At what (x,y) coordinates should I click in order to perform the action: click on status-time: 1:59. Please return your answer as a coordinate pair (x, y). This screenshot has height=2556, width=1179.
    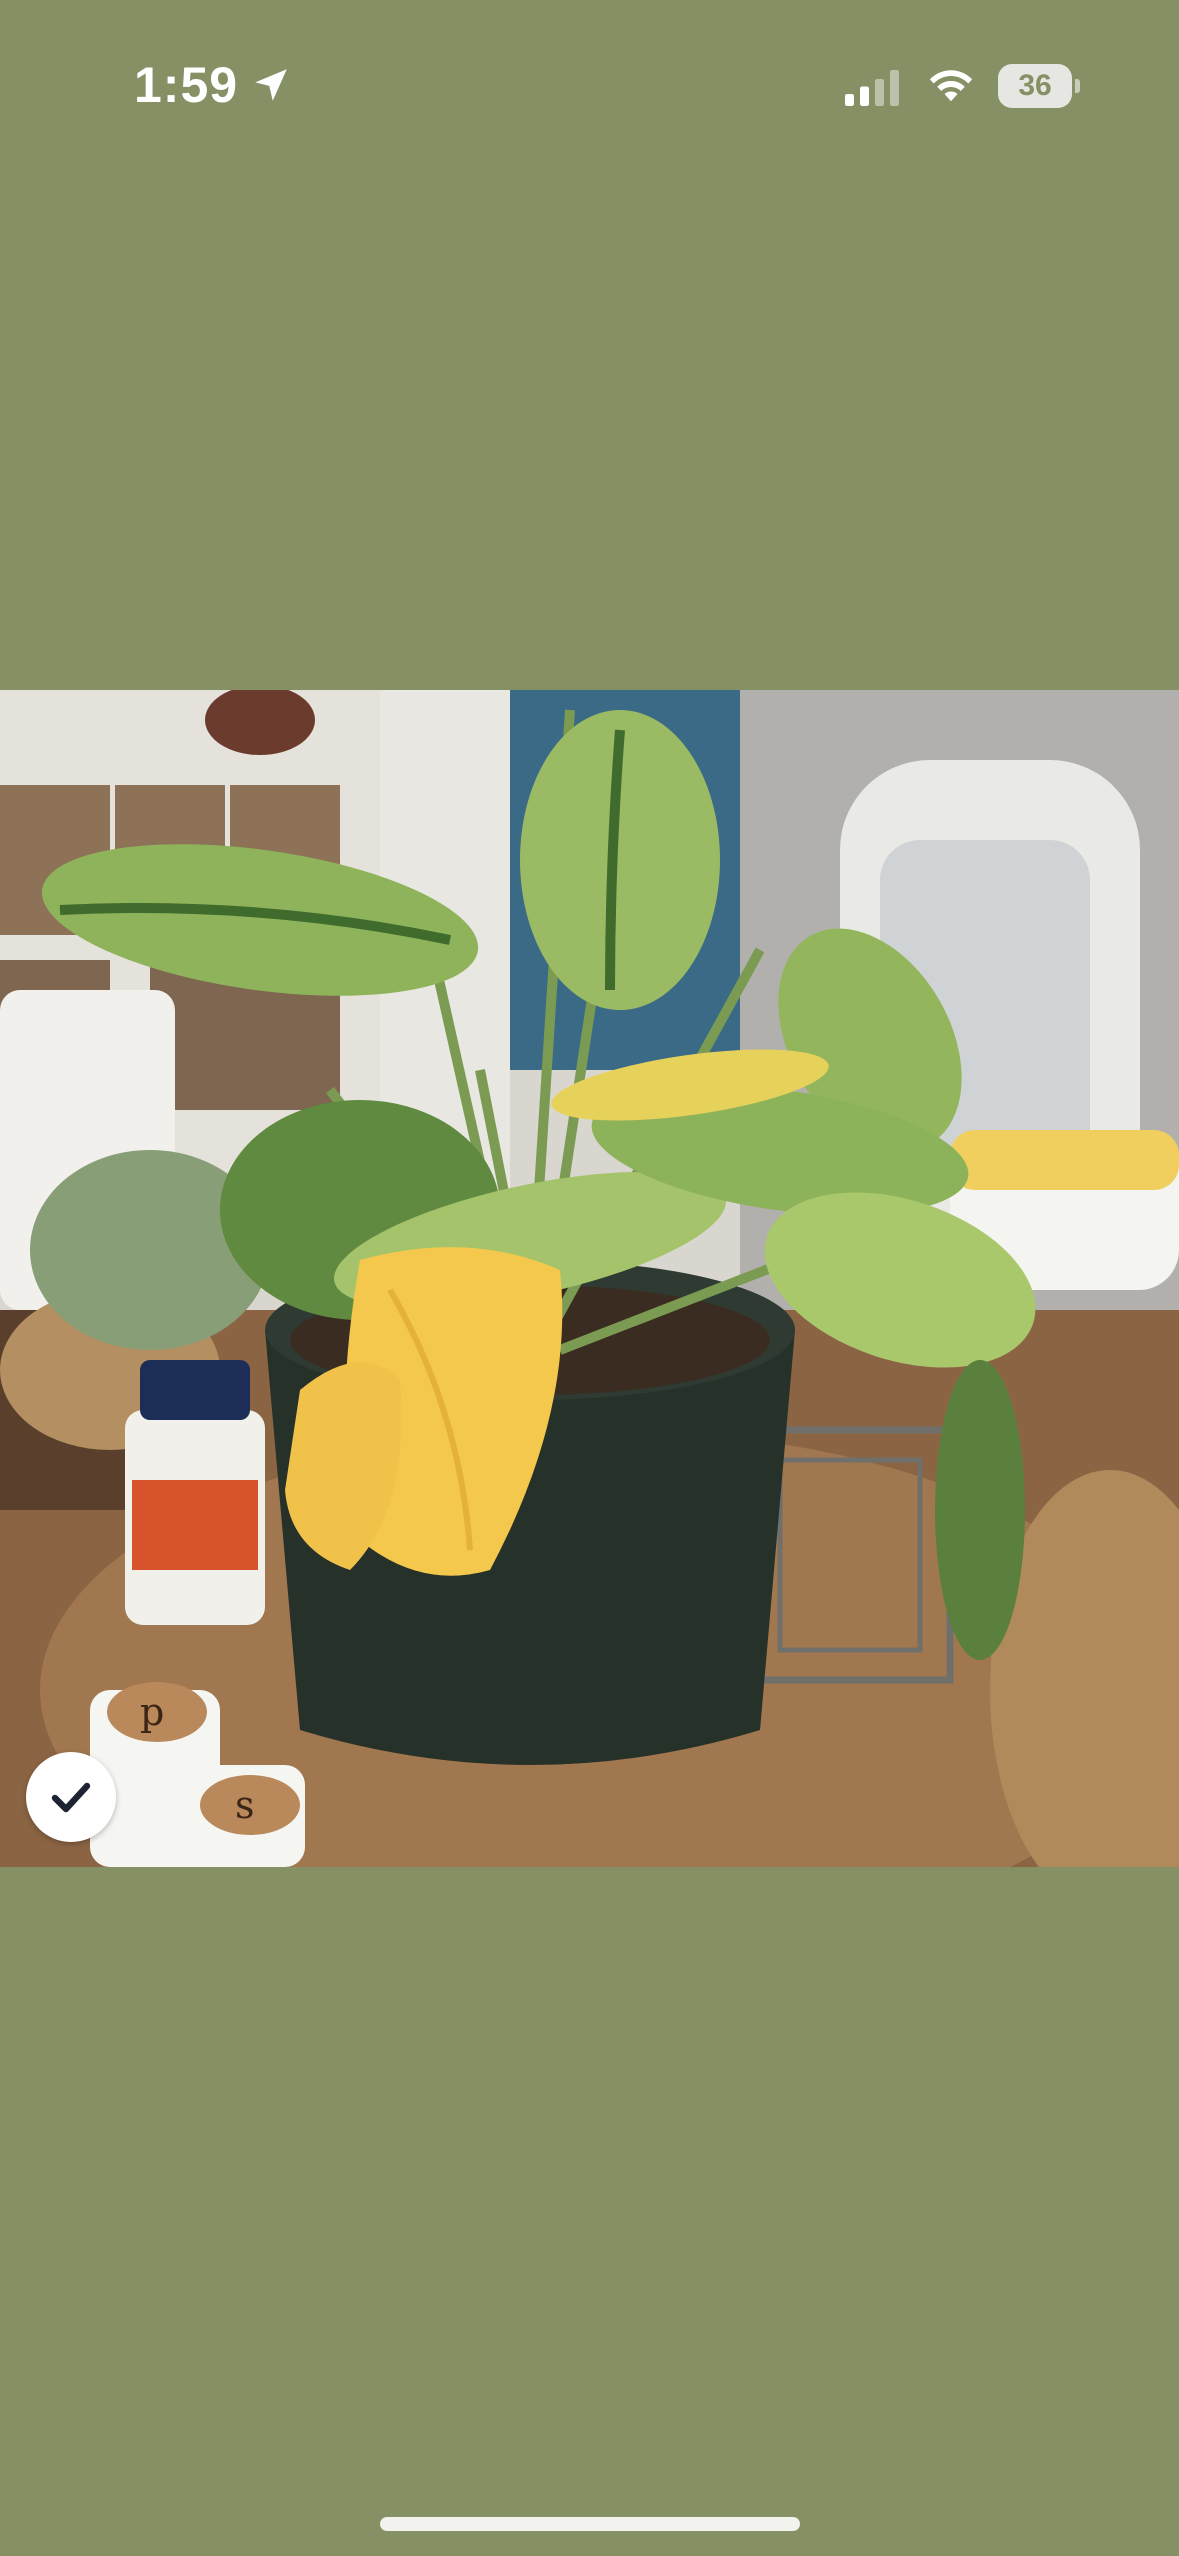
    Looking at the image, I should click on (186, 85).